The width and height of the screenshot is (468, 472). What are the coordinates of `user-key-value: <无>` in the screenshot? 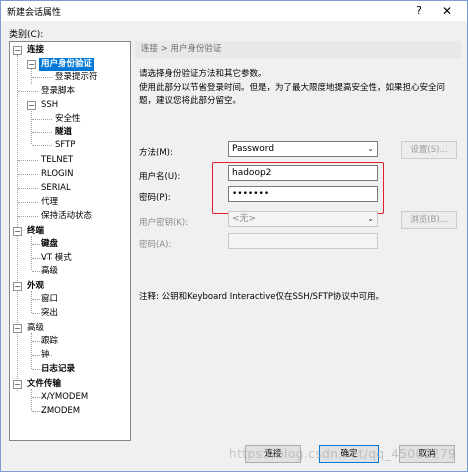 It's located at (244, 219).